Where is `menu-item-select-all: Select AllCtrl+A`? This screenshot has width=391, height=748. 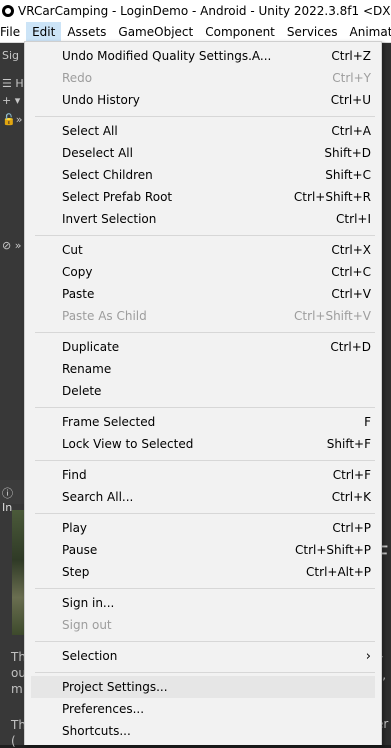
menu-item-select-all: Select AllCtrl+A is located at coordinates (203, 131).